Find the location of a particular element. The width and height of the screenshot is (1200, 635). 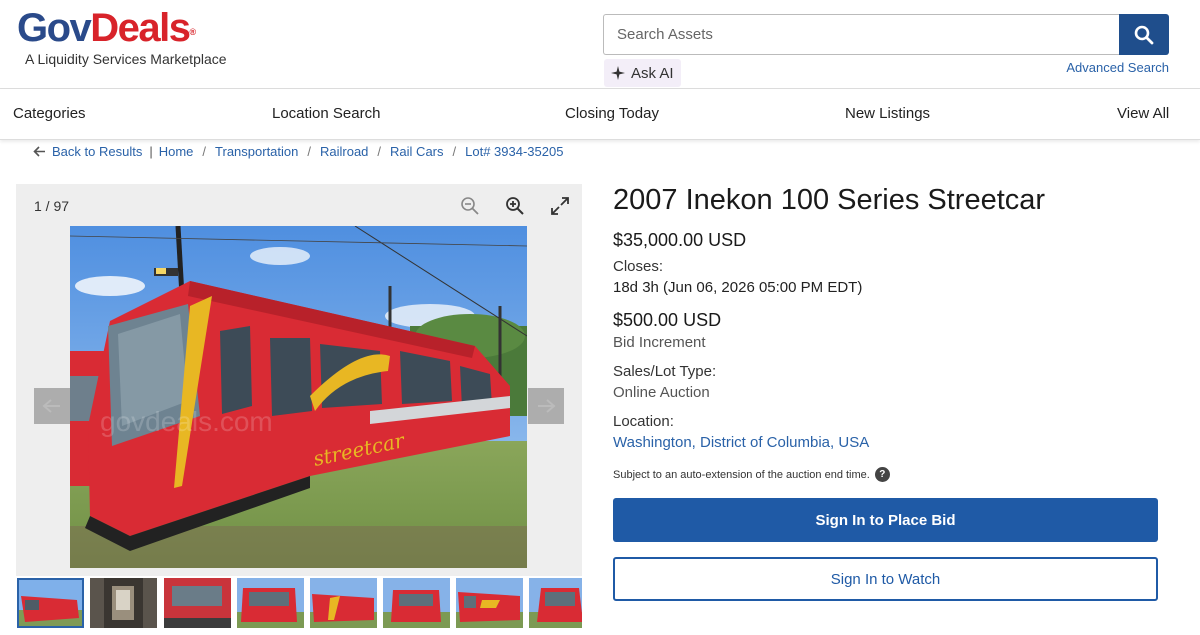

back-to-results-link: Back to Results is located at coordinates (87, 151).